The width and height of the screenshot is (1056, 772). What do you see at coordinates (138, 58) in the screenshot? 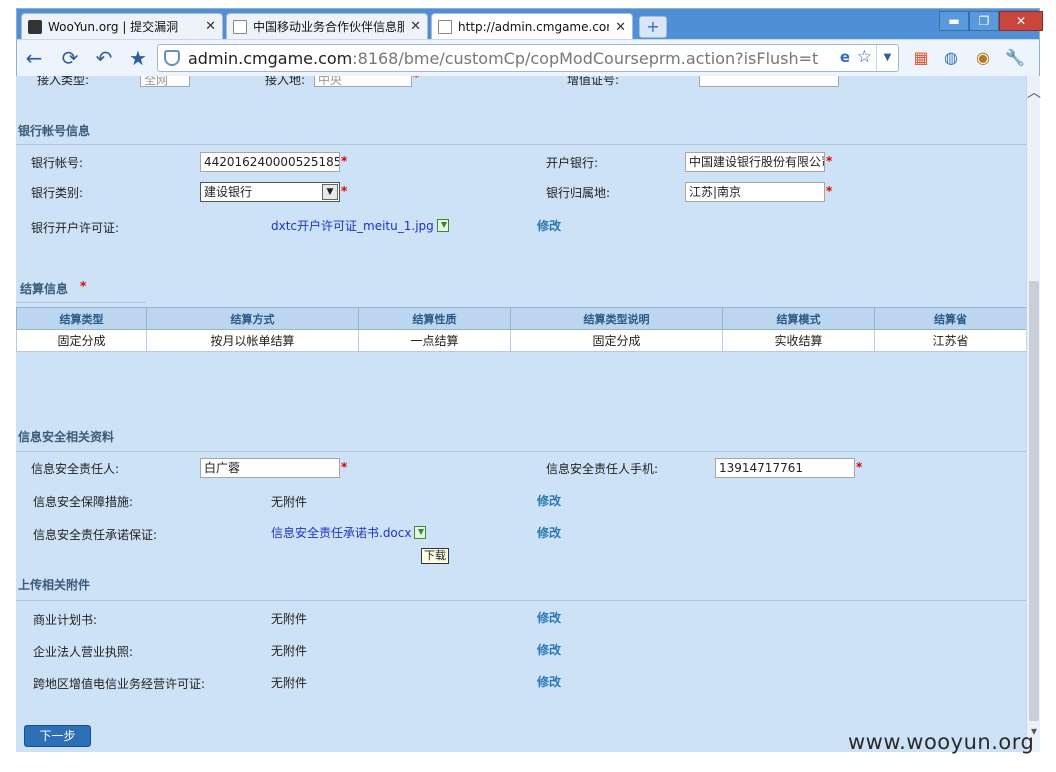
I see `bookmark-star-icon: ★` at bounding box center [138, 58].